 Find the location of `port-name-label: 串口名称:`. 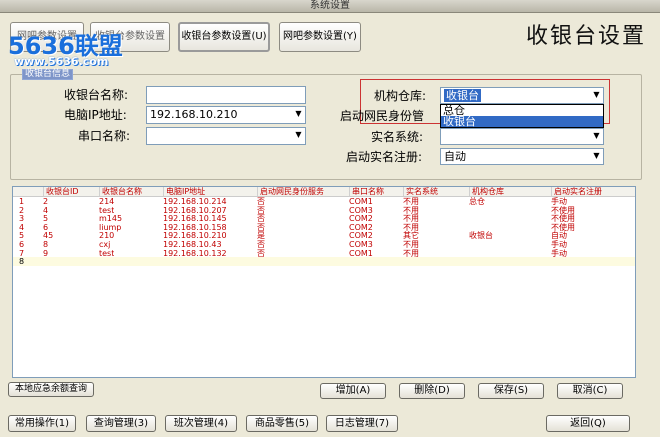

port-name-label: 串口名称: is located at coordinates (104, 136).